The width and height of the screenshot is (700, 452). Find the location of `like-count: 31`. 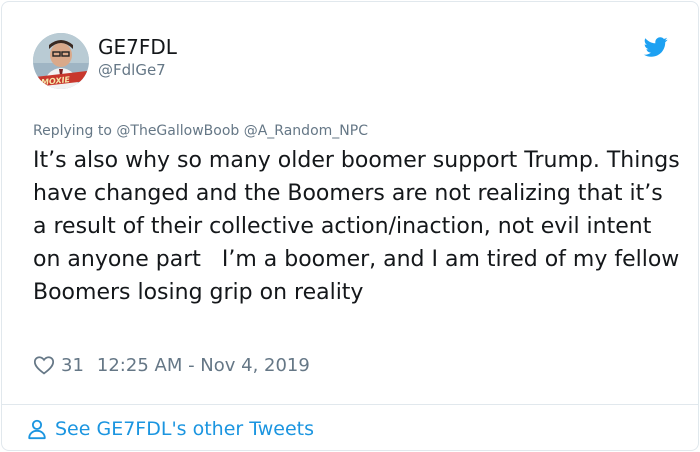

like-count: 31 is located at coordinates (72, 365).